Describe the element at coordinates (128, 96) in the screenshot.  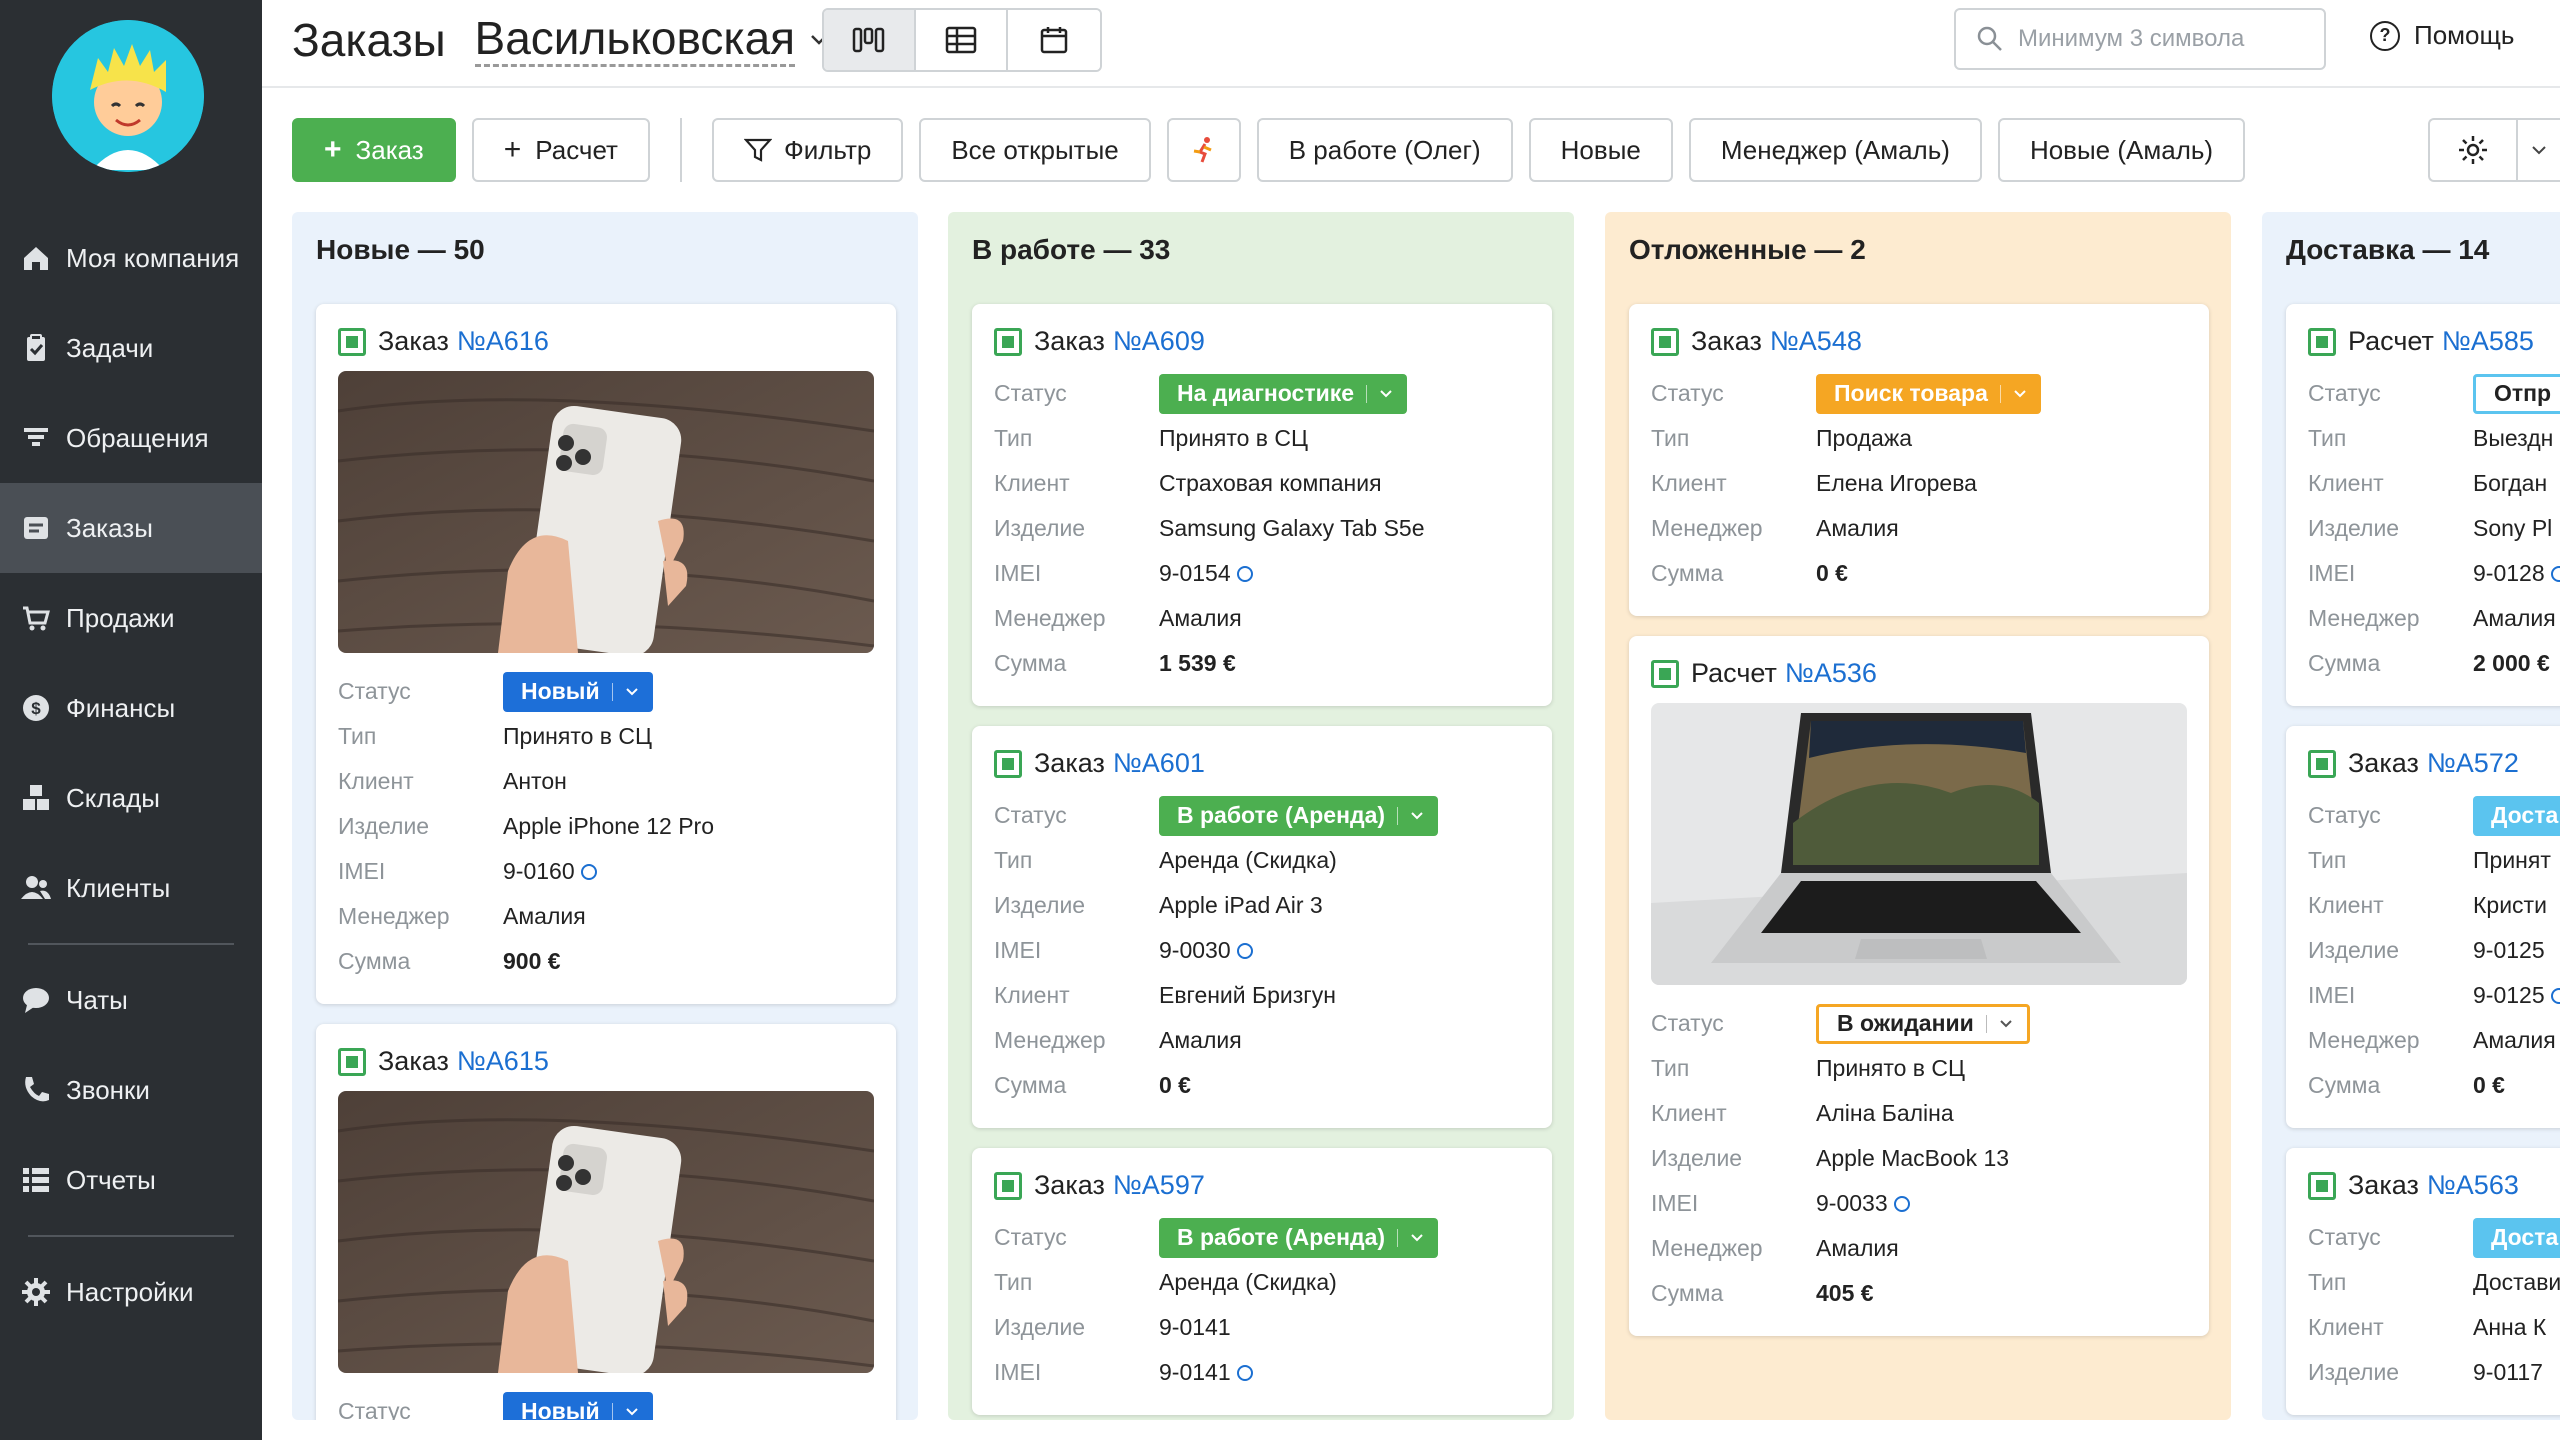
I see `avatar` at that location.